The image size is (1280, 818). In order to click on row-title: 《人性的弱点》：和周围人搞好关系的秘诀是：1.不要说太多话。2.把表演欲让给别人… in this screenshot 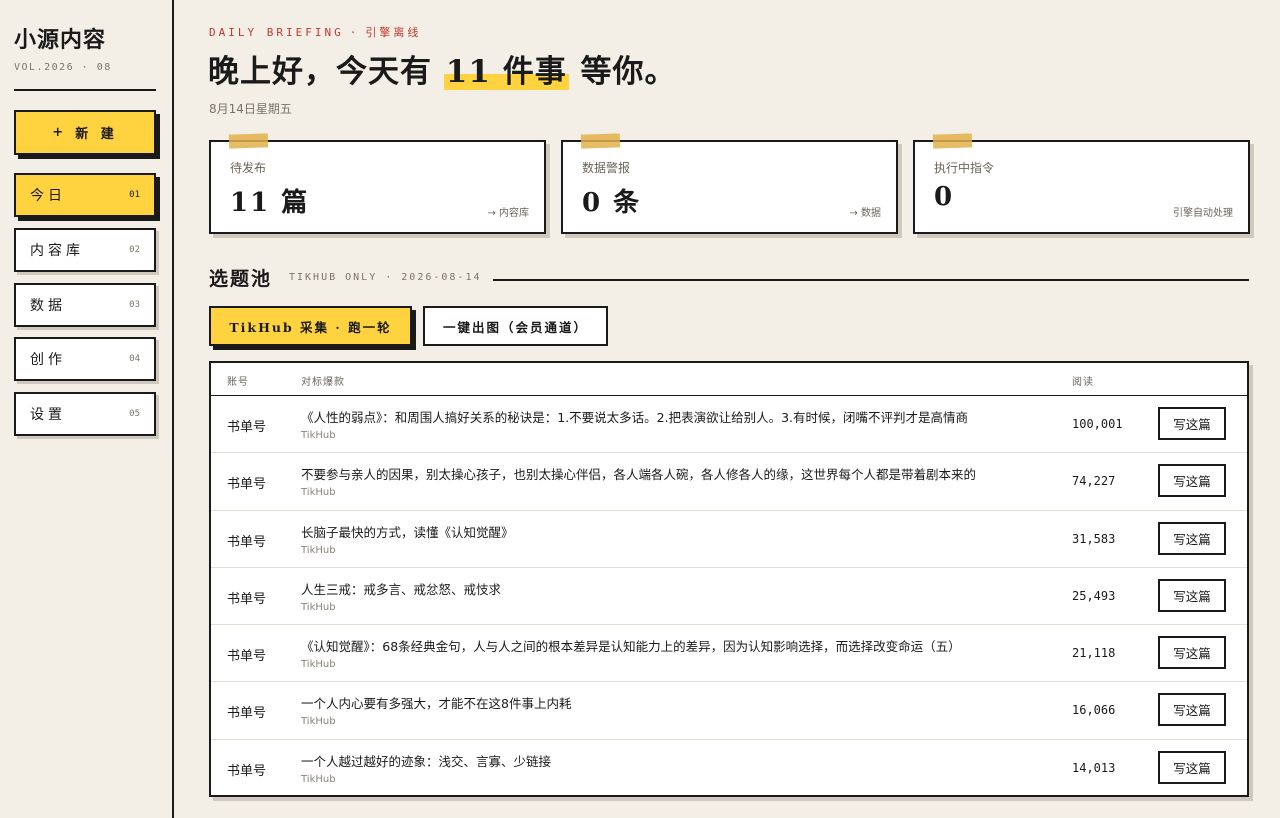, I will do `click(681, 416)`.